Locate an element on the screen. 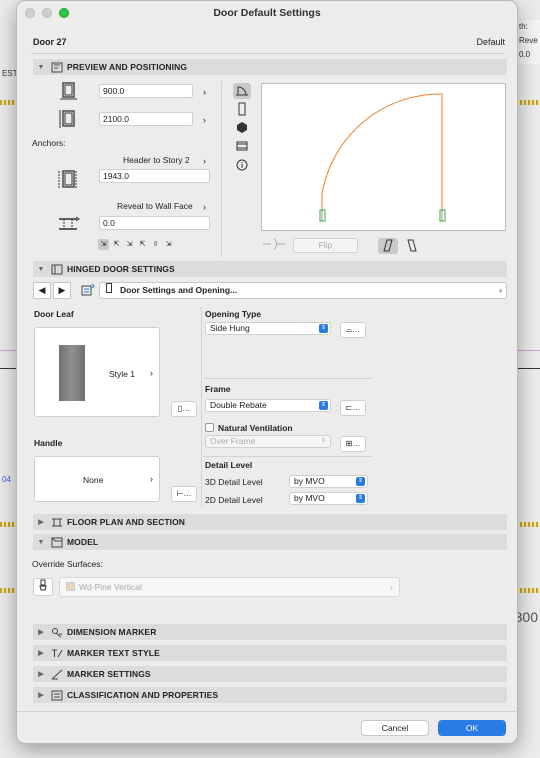 The height and width of the screenshot is (758, 540). elevation-view-icon is located at coordinates (242, 110).